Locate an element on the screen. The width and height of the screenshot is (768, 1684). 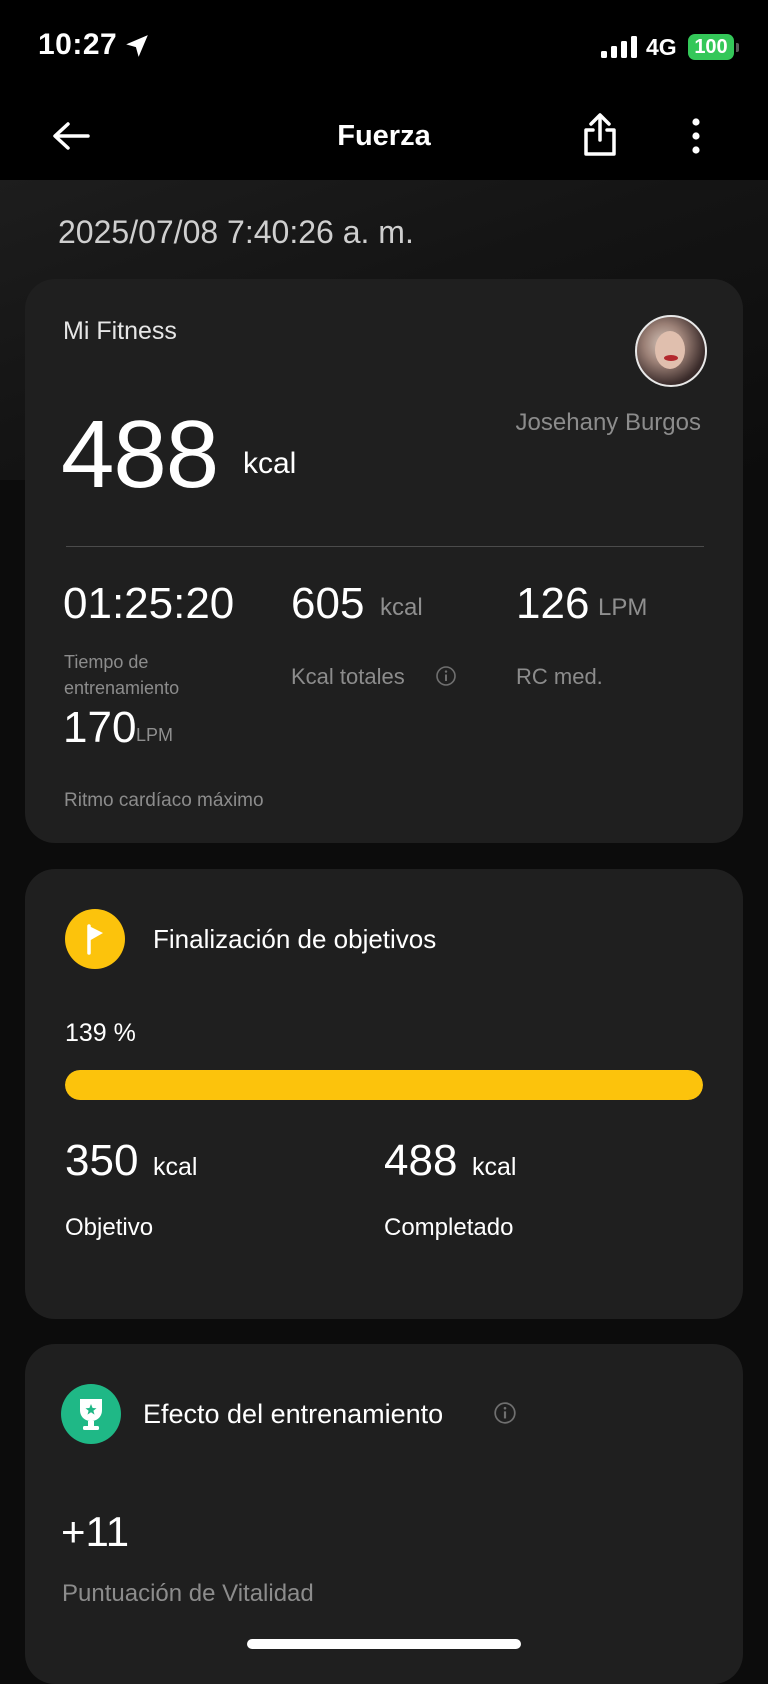
nav-bar: Fuerza is located at coordinates (384, 138).